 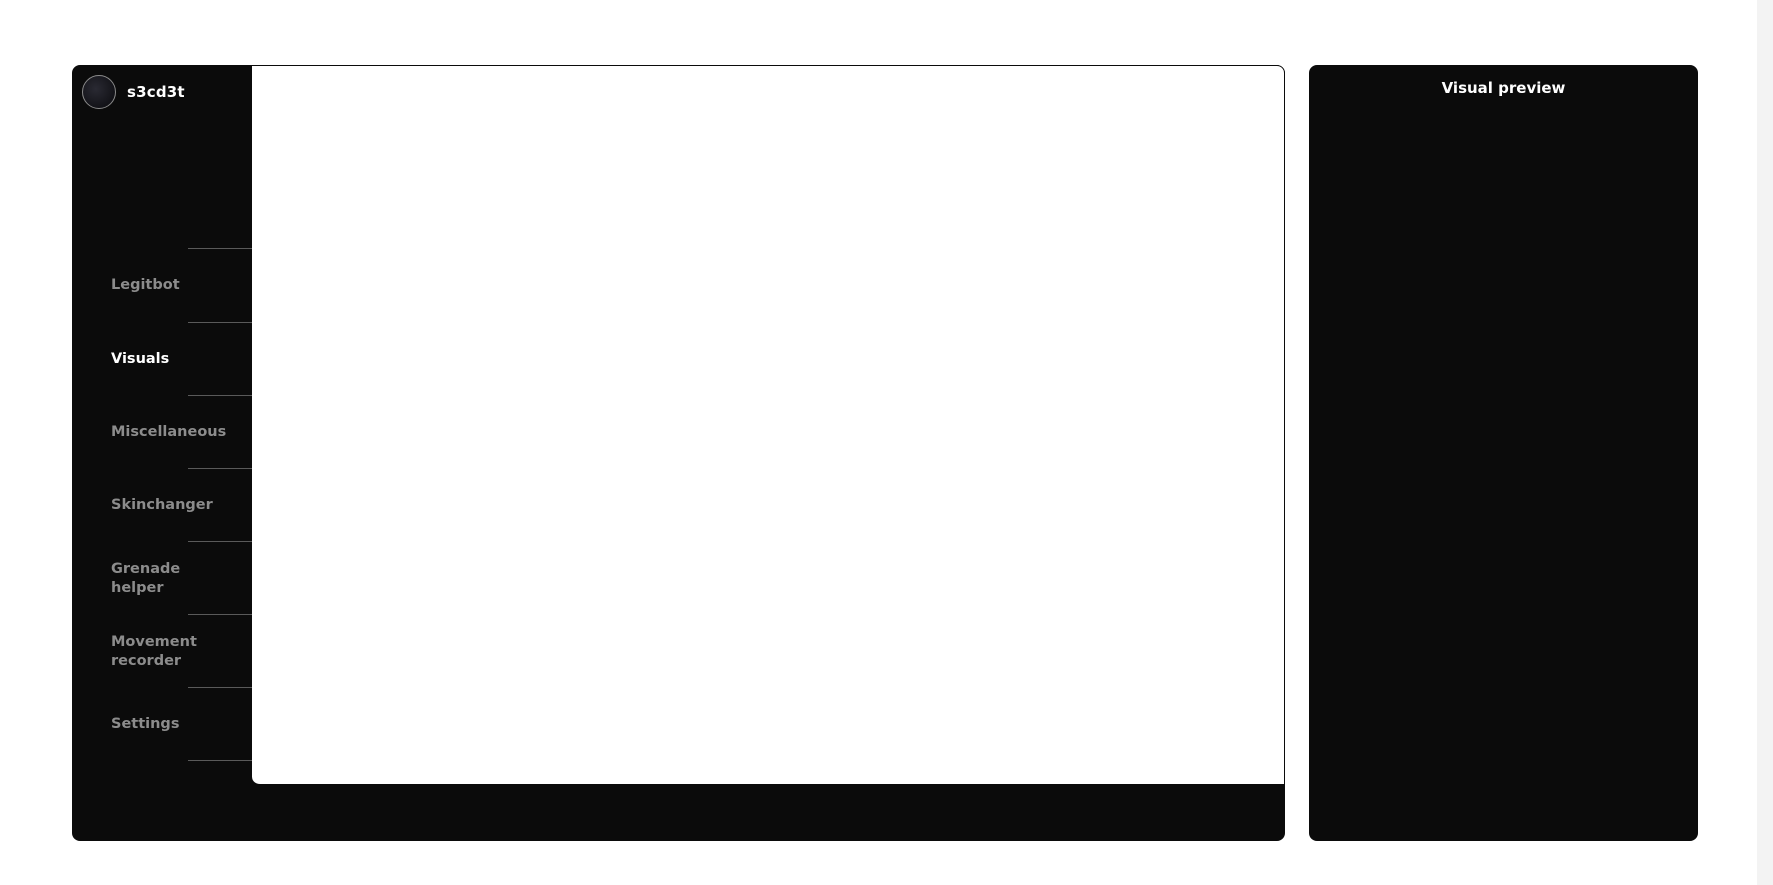 I want to click on avatar, so click(x=99, y=92).